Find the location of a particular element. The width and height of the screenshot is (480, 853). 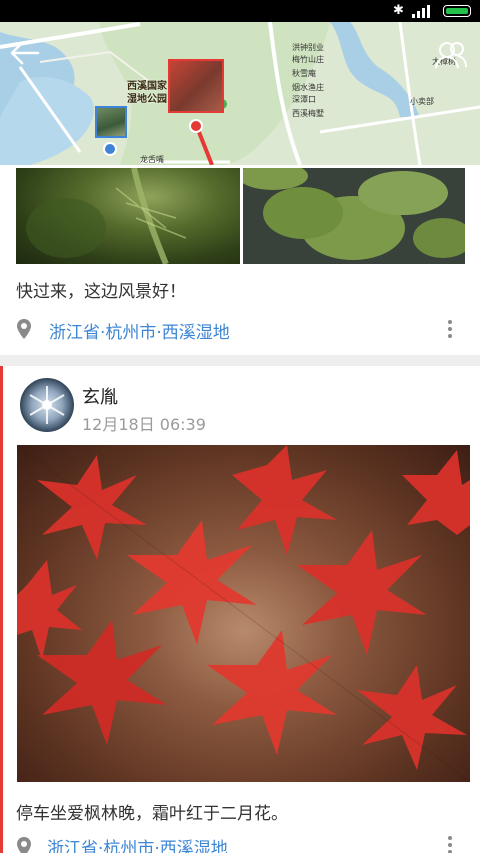

map-poi: 西溪梅墅 is located at coordinates (308, 113).